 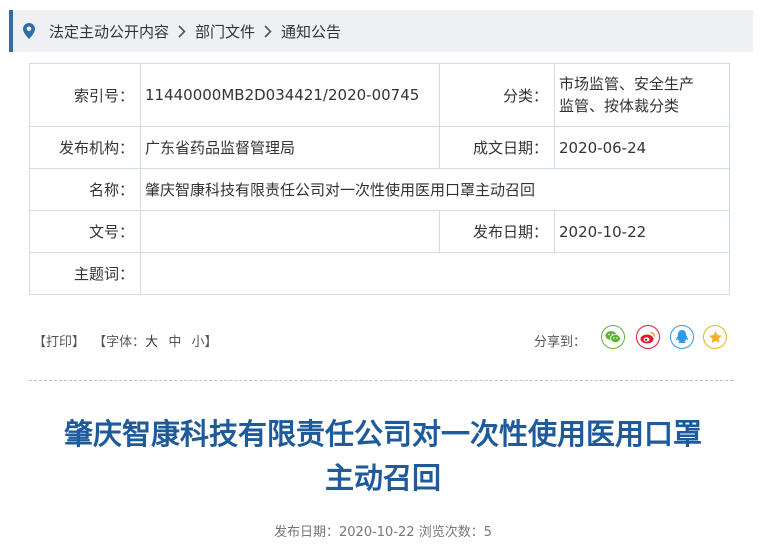 I want to click on publisher-label: 发布机构：, so click(x=85, y=147).